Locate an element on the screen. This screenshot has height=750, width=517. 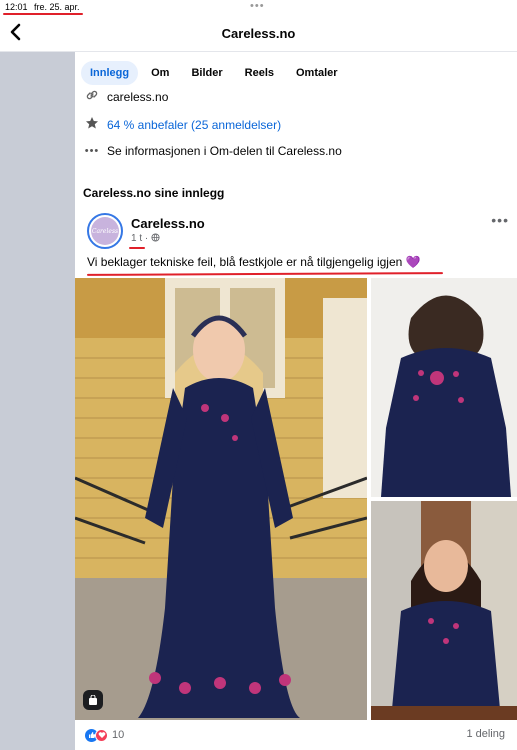
tab-innlegg: Innlegg is located at coordinates (110, 73).